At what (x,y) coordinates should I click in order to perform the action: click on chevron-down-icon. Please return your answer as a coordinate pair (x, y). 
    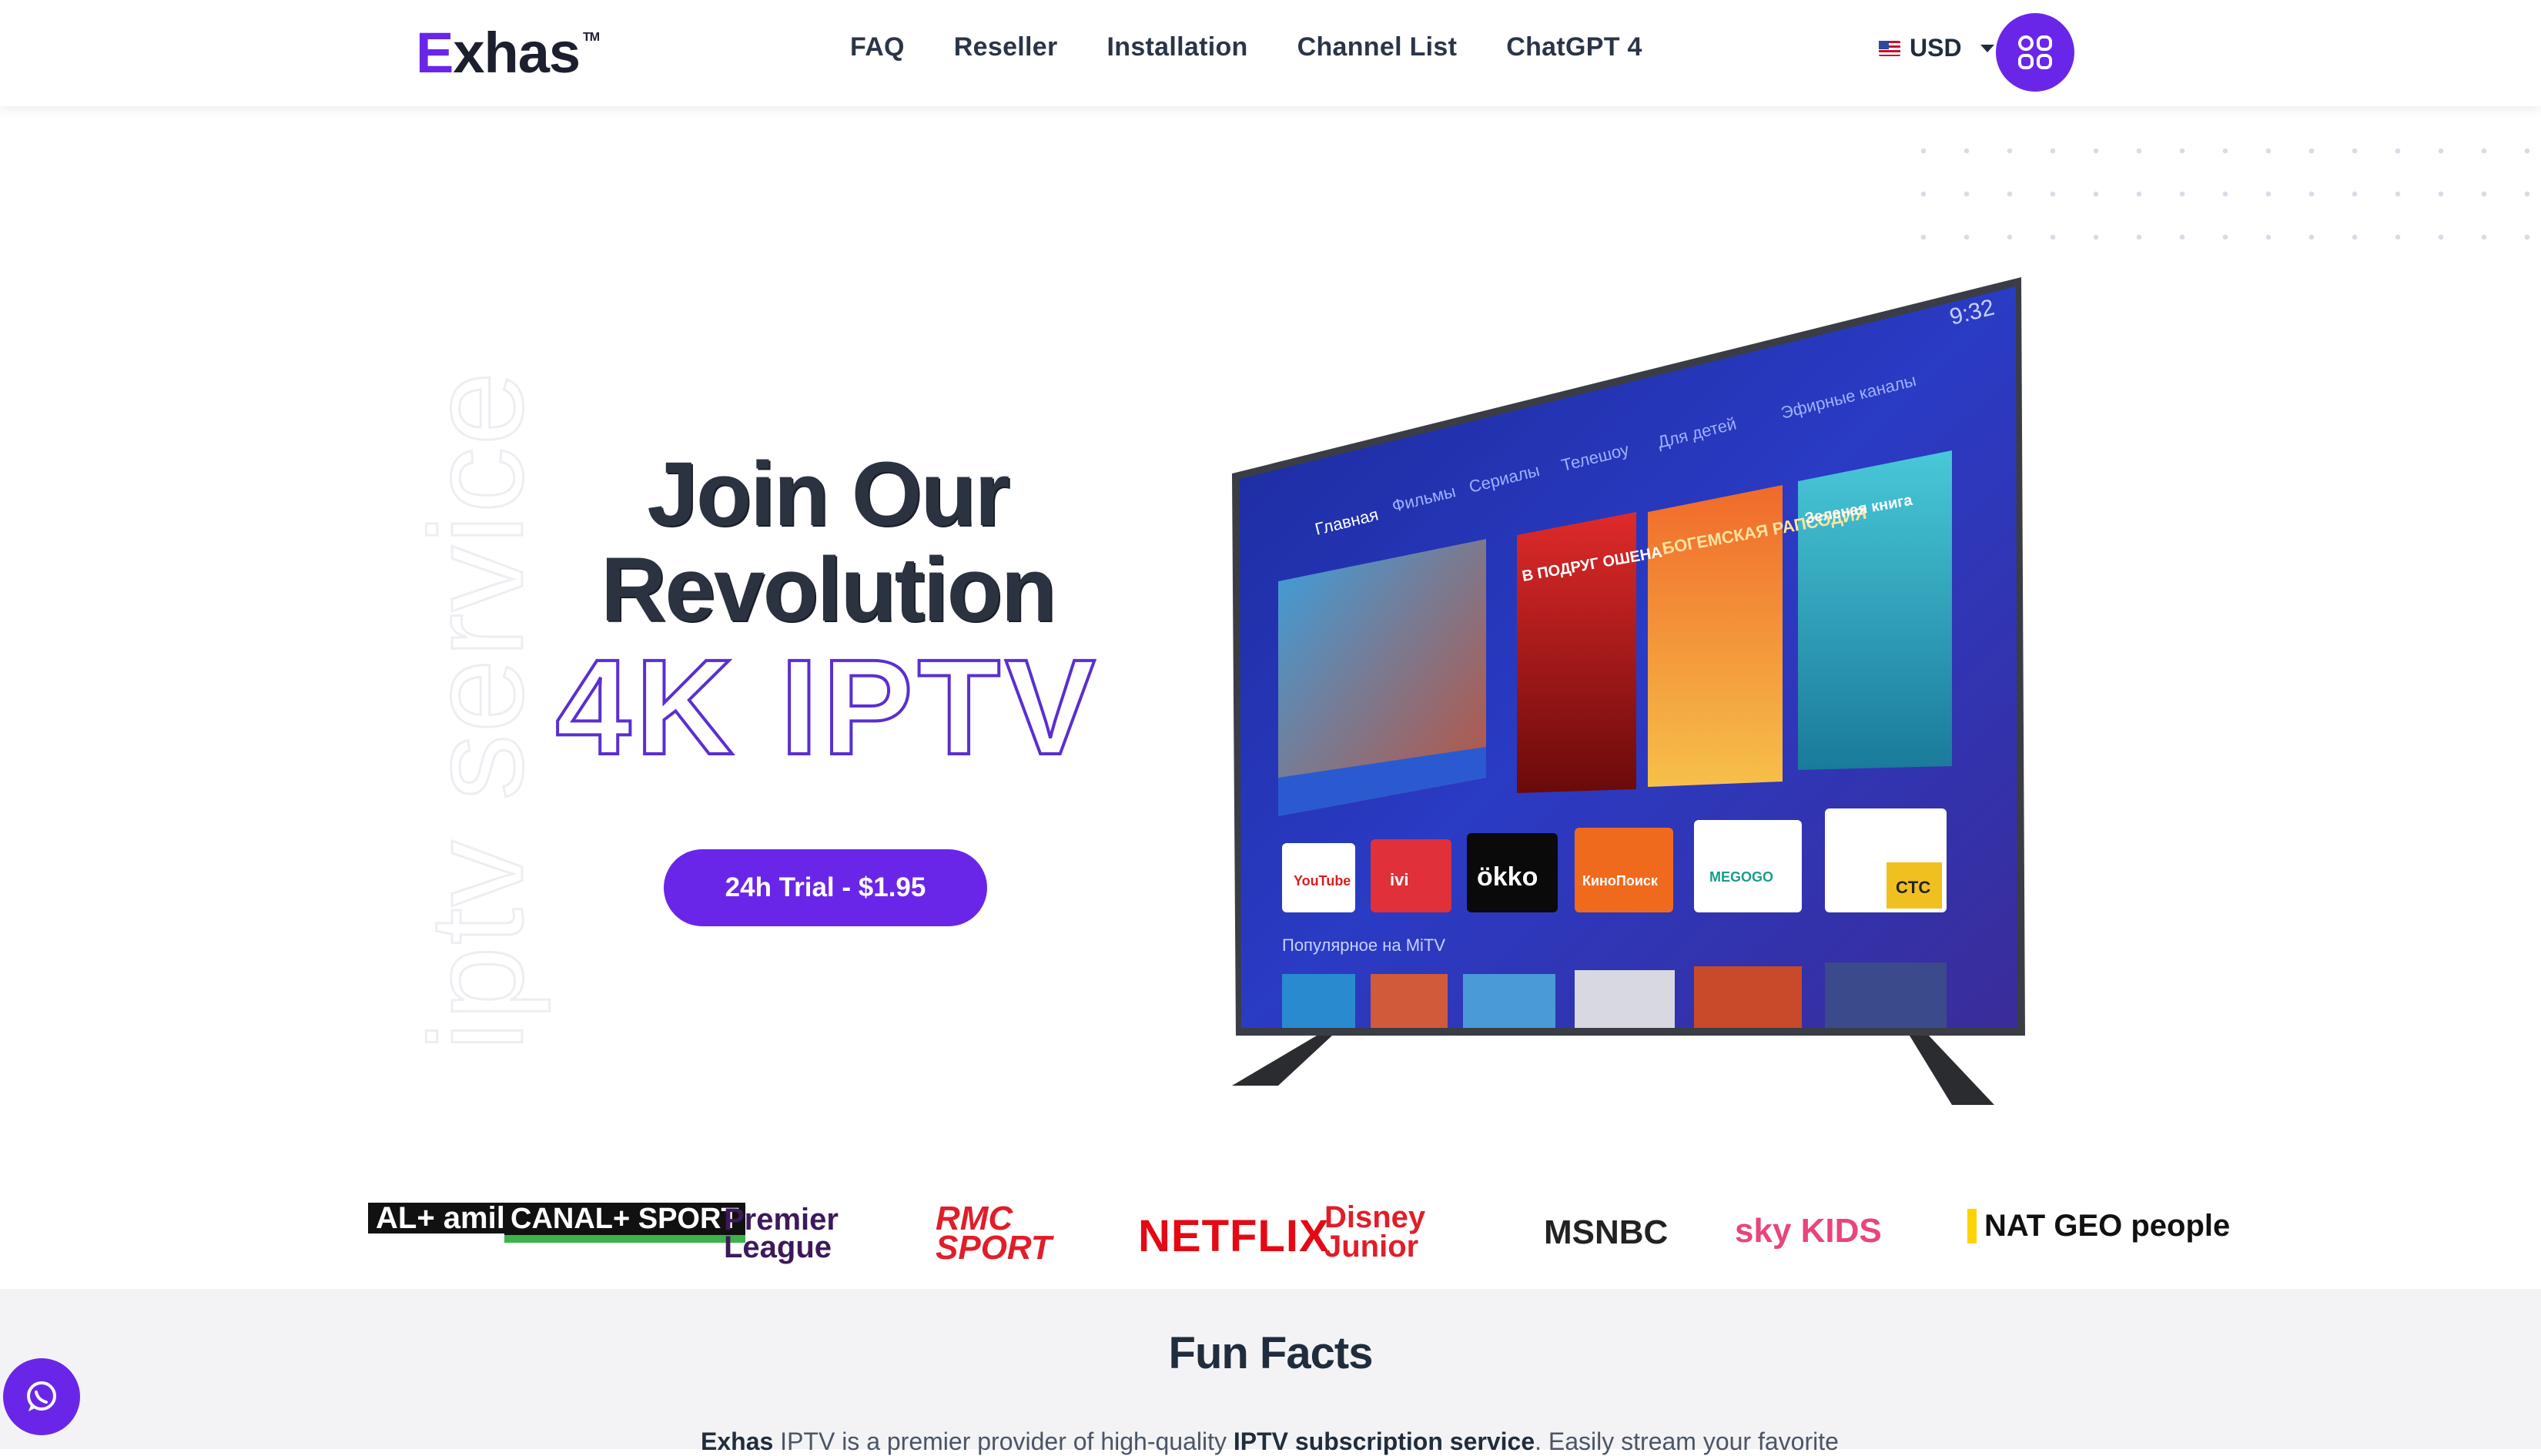
    Looking at the image, I should click on (1987, 48).